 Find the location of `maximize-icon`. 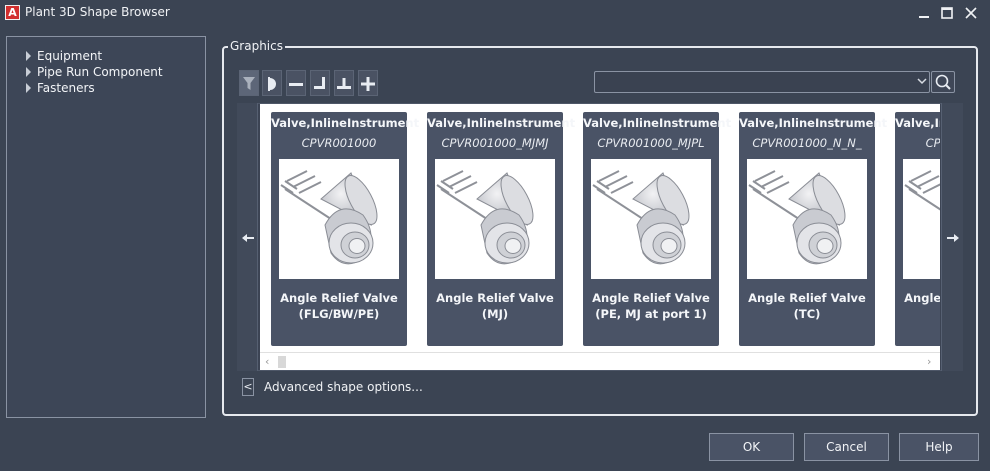

maximize-icon is located at coordinates (947, 13).